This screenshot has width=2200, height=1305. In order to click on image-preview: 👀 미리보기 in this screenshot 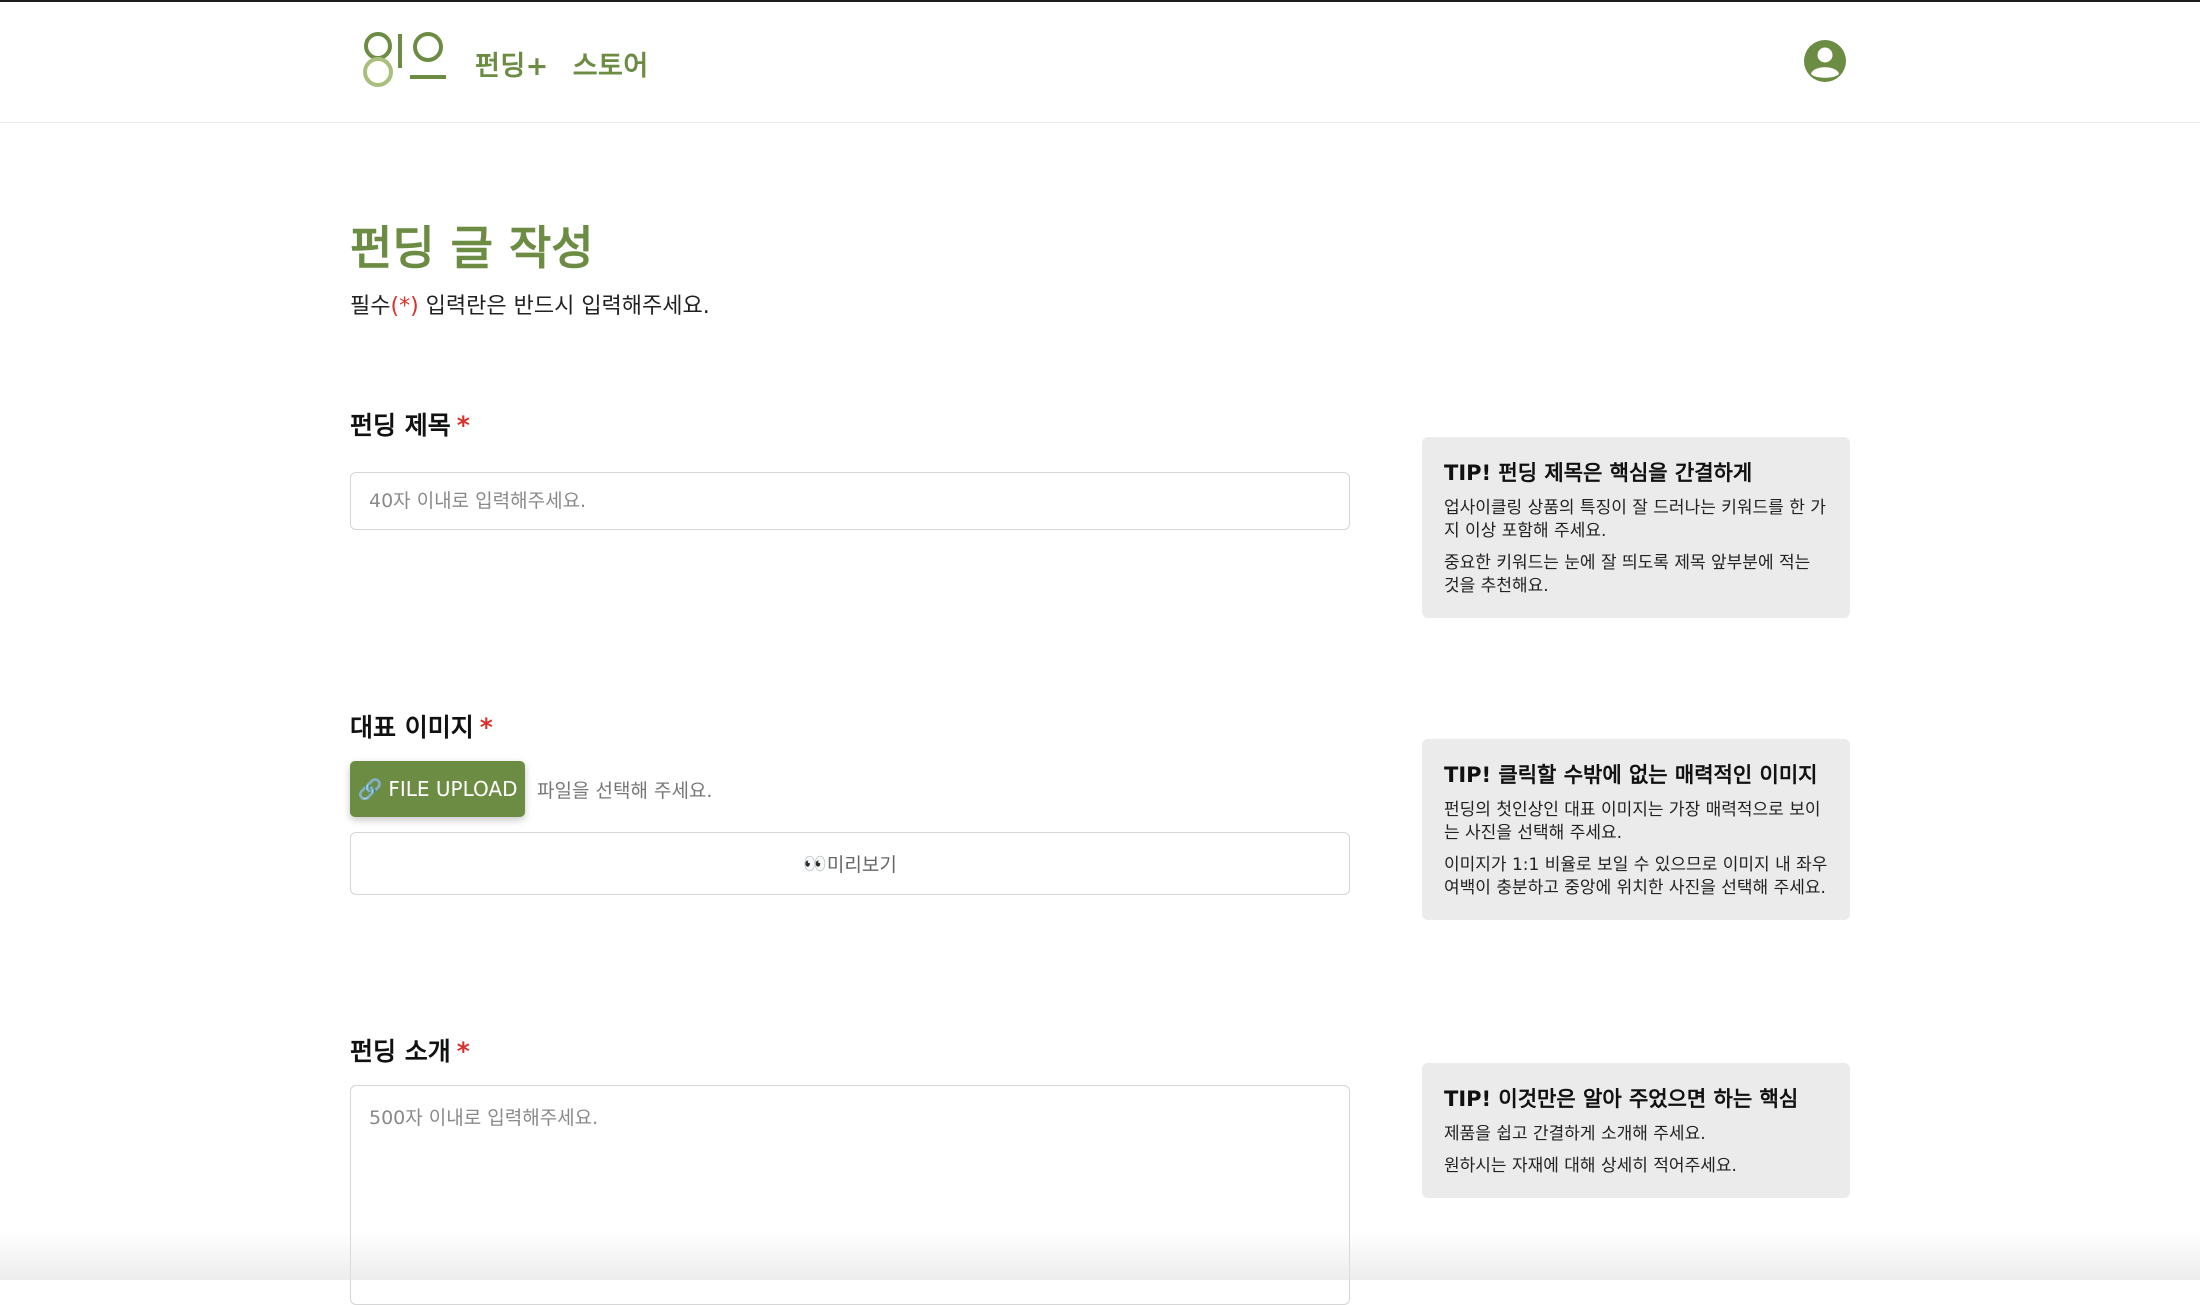, I will do `click(850, 863)`.